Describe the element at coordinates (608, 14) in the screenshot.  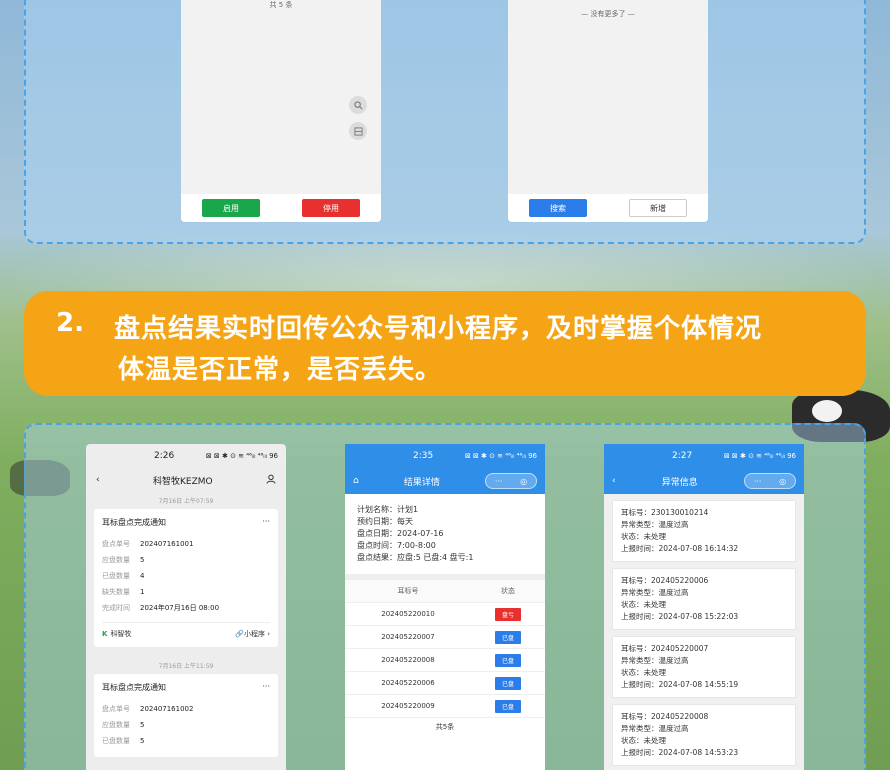
I see `no-more-text: — 没有更多了 —` at that location.